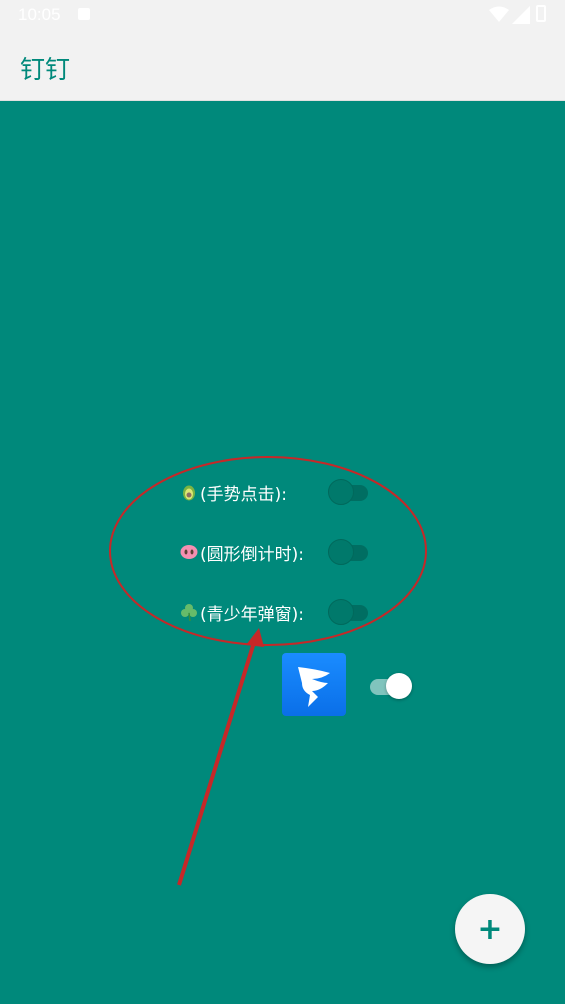 Image resolution: width=565 pixels, height=1004 pixels. Describe the element at coordinates (252, 614) in the screenshot. I see `toggle-label: (青少年弹窗):` at that location.